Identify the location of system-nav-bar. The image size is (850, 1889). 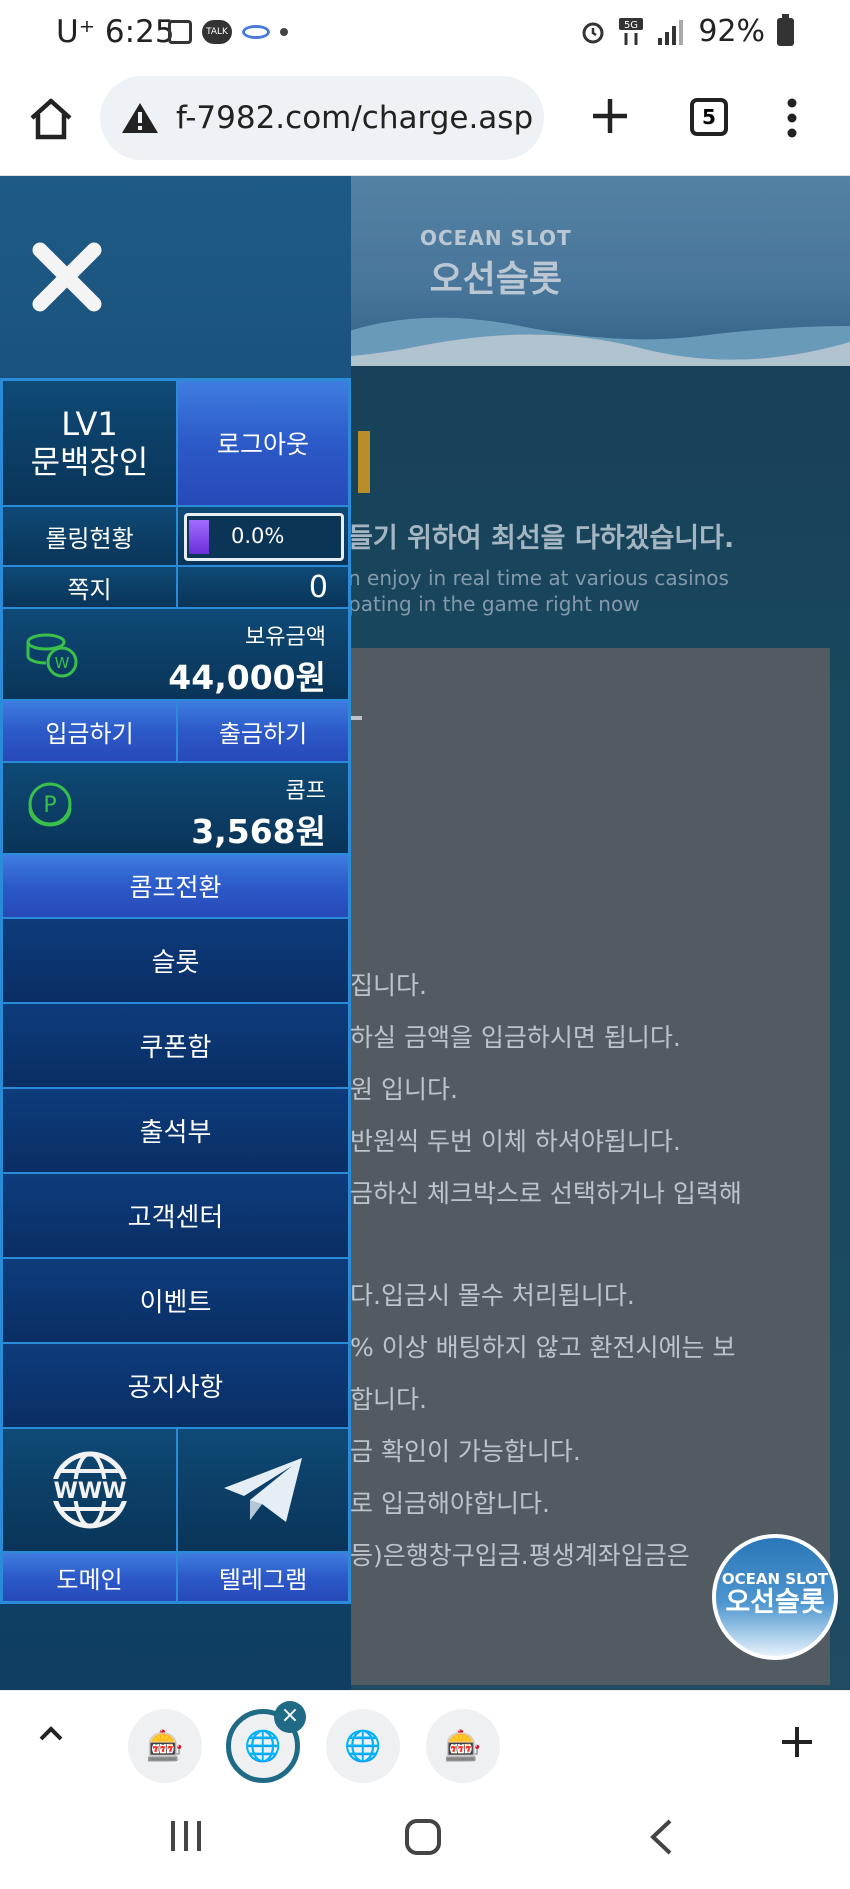
(425, 1839).